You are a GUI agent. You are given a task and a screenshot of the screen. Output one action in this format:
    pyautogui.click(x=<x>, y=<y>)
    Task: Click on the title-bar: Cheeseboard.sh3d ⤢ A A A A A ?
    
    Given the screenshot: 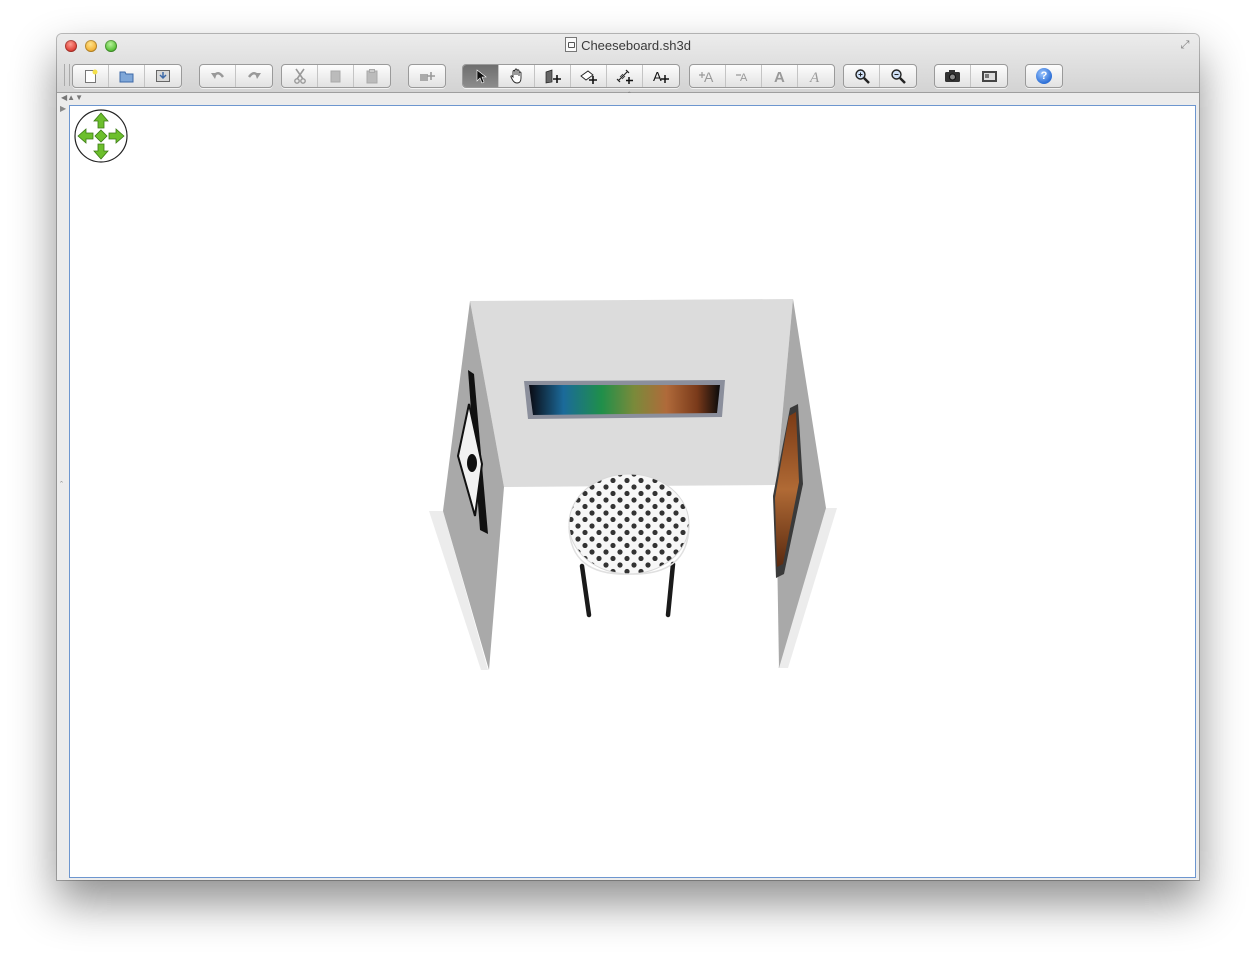 What is the action you would take?
    pyautogui.click(x=628, y=63)
    